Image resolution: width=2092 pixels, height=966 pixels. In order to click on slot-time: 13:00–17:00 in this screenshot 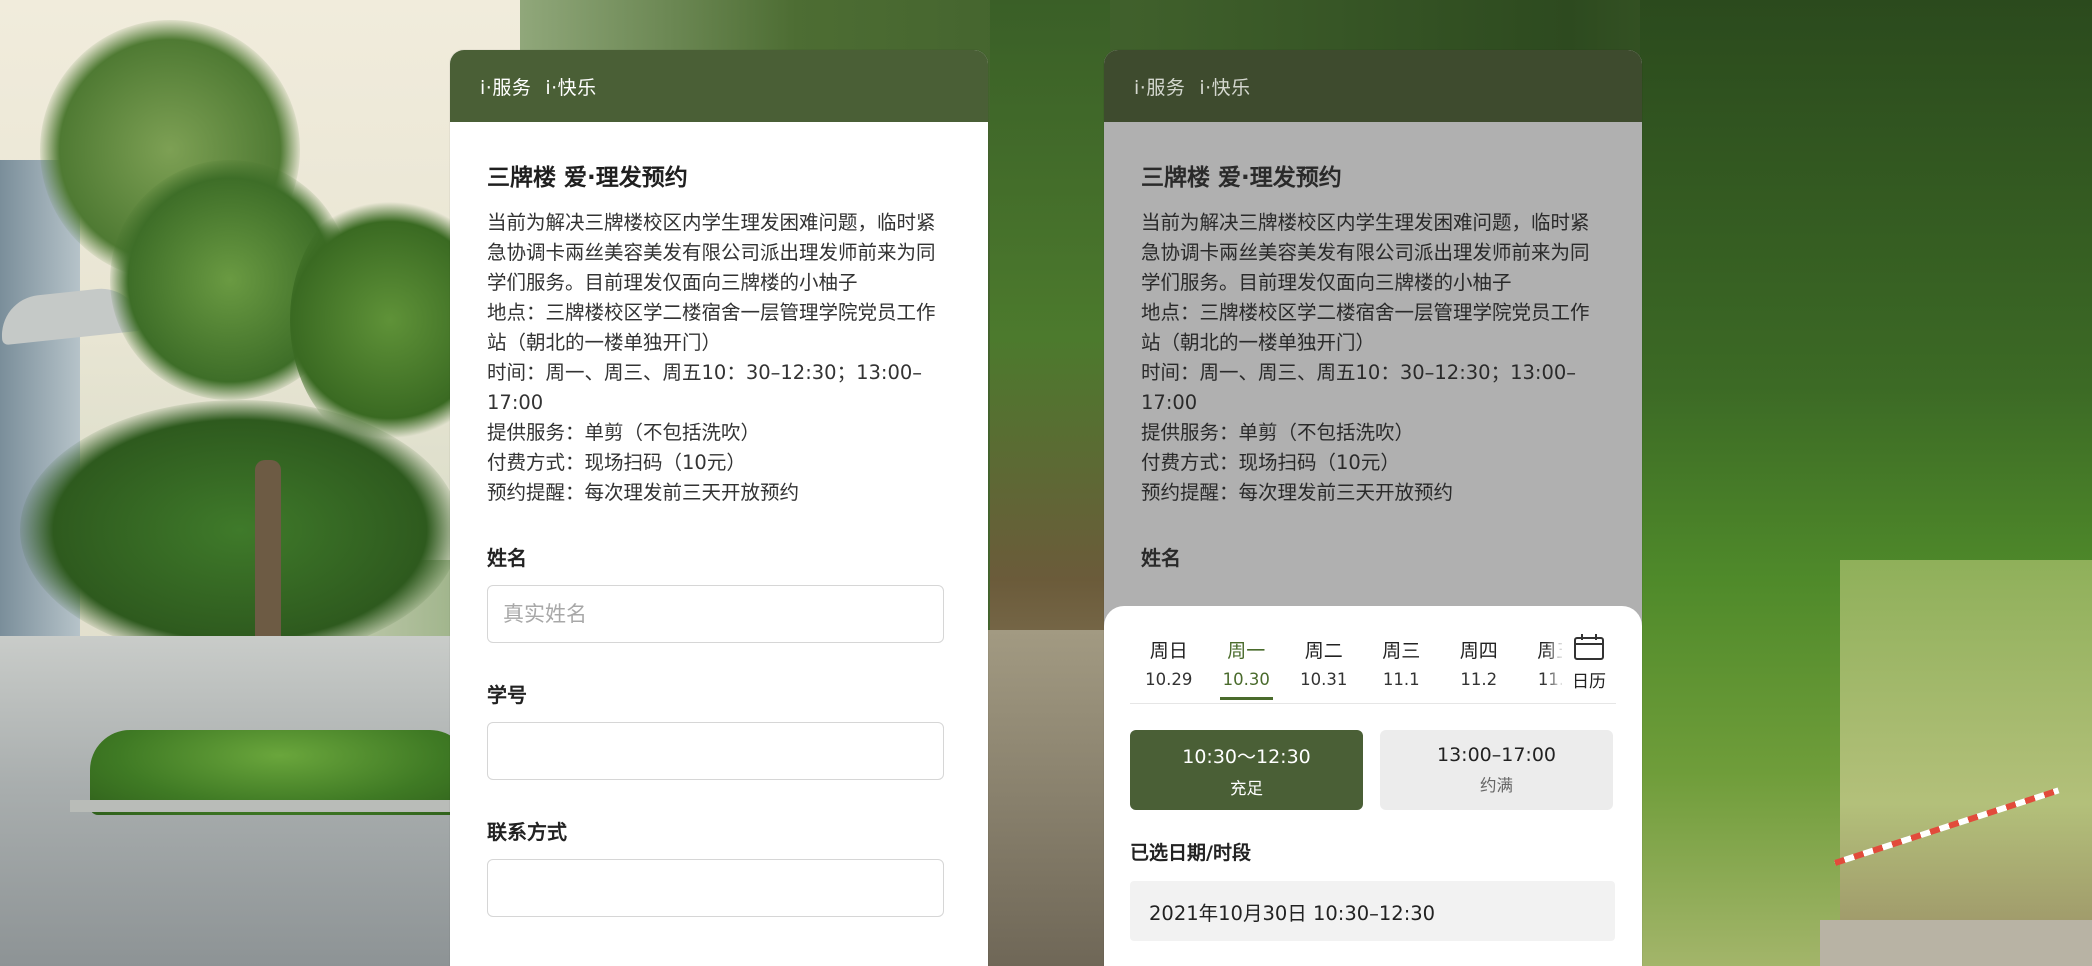, I will do `click(1496, 755)`.